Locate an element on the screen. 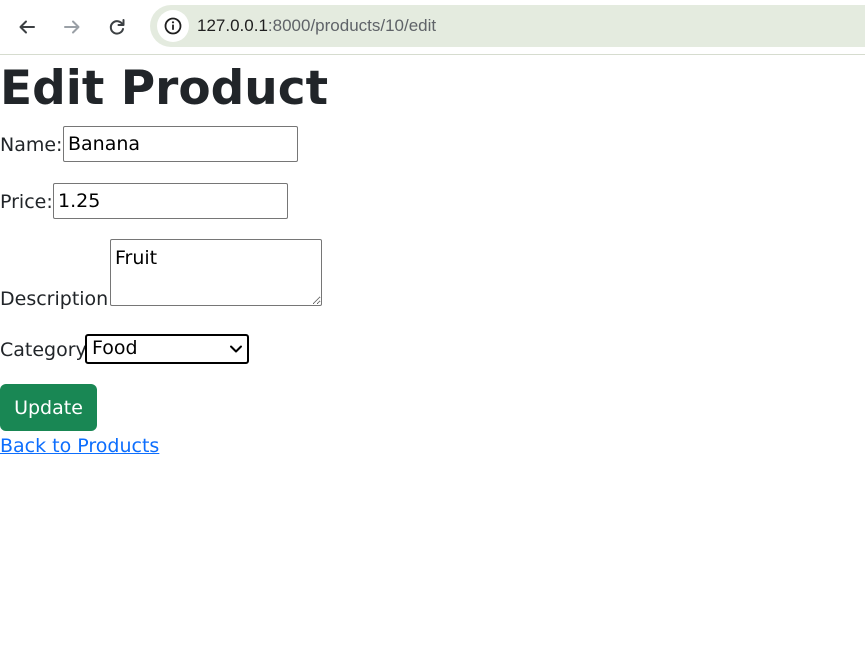  reload-button is located at coordinates (117, 27).